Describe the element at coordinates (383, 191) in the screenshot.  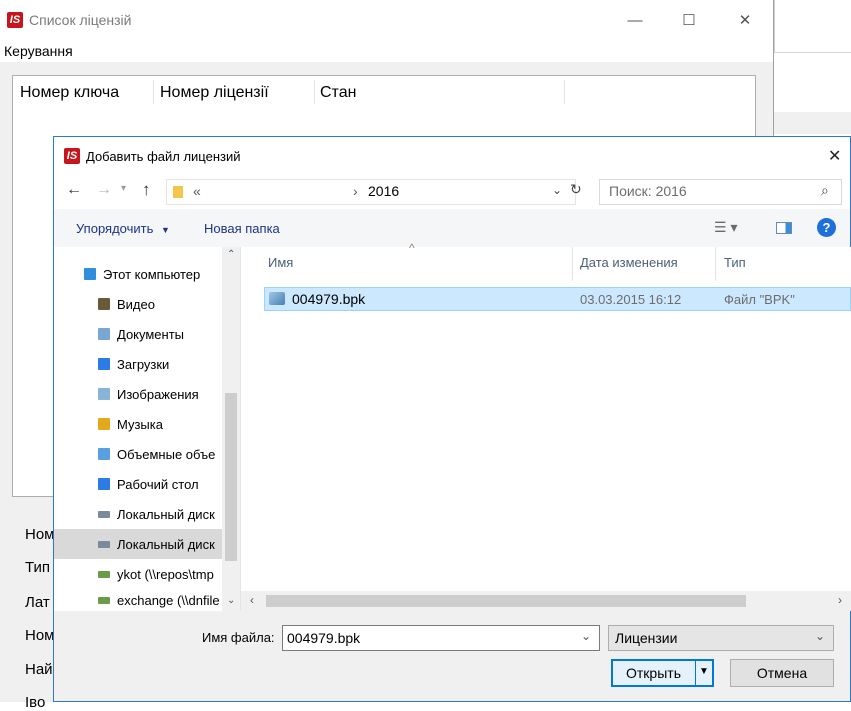
I see `breadcrumb-current: 2016` at that location.